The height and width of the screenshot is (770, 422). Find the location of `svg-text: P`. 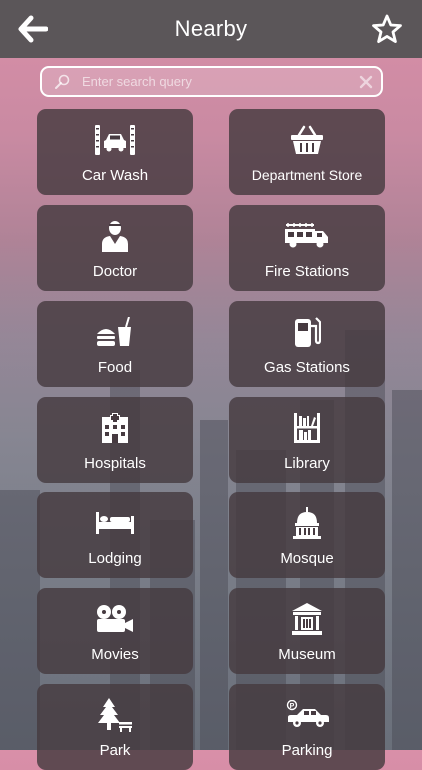

svg-text: P is located at coordinates (292, 706).